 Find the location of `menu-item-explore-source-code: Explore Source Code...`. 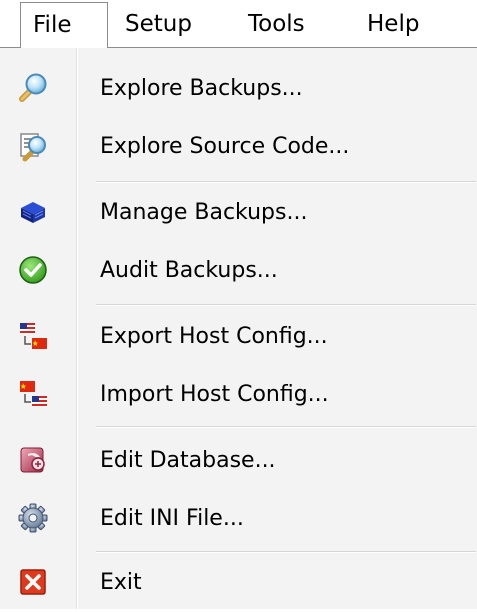

menu-item-explore-source-code: Explore Source Code... is located at coordinates (238, 147).